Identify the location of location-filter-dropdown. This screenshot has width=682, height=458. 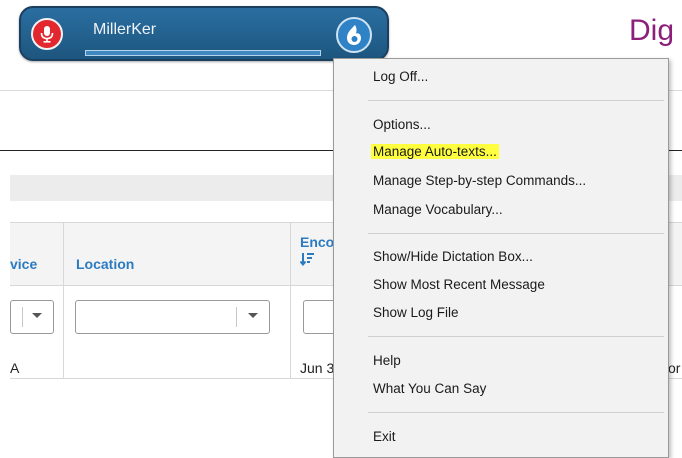
(172, 317).